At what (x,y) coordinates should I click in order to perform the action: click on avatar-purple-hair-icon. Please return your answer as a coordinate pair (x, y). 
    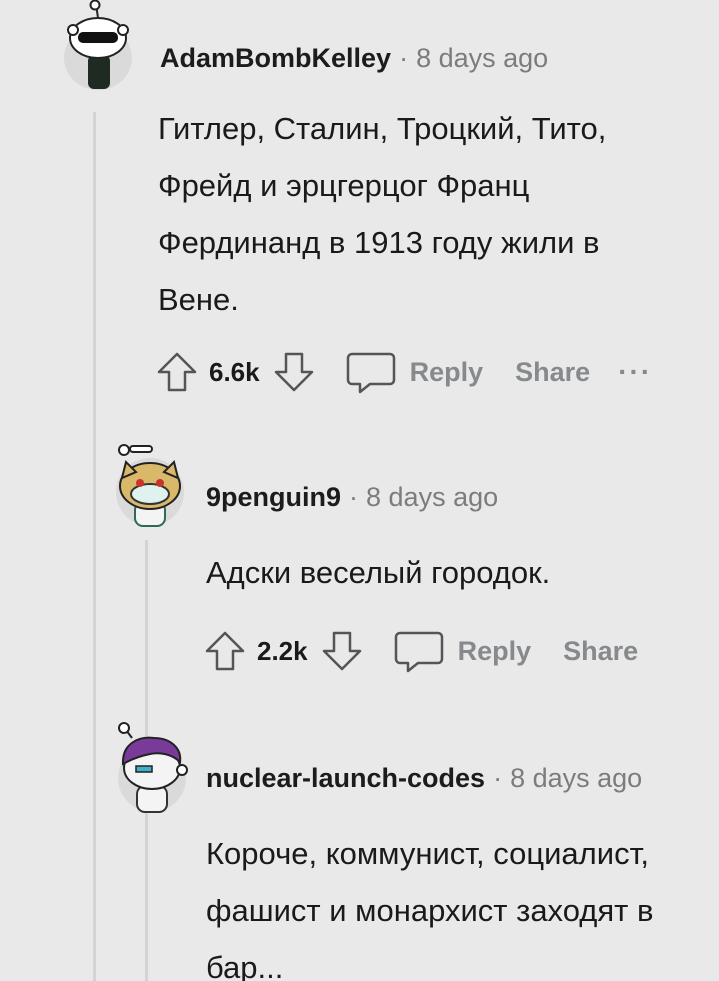
    Looking at the image, I should click on (152, 766).